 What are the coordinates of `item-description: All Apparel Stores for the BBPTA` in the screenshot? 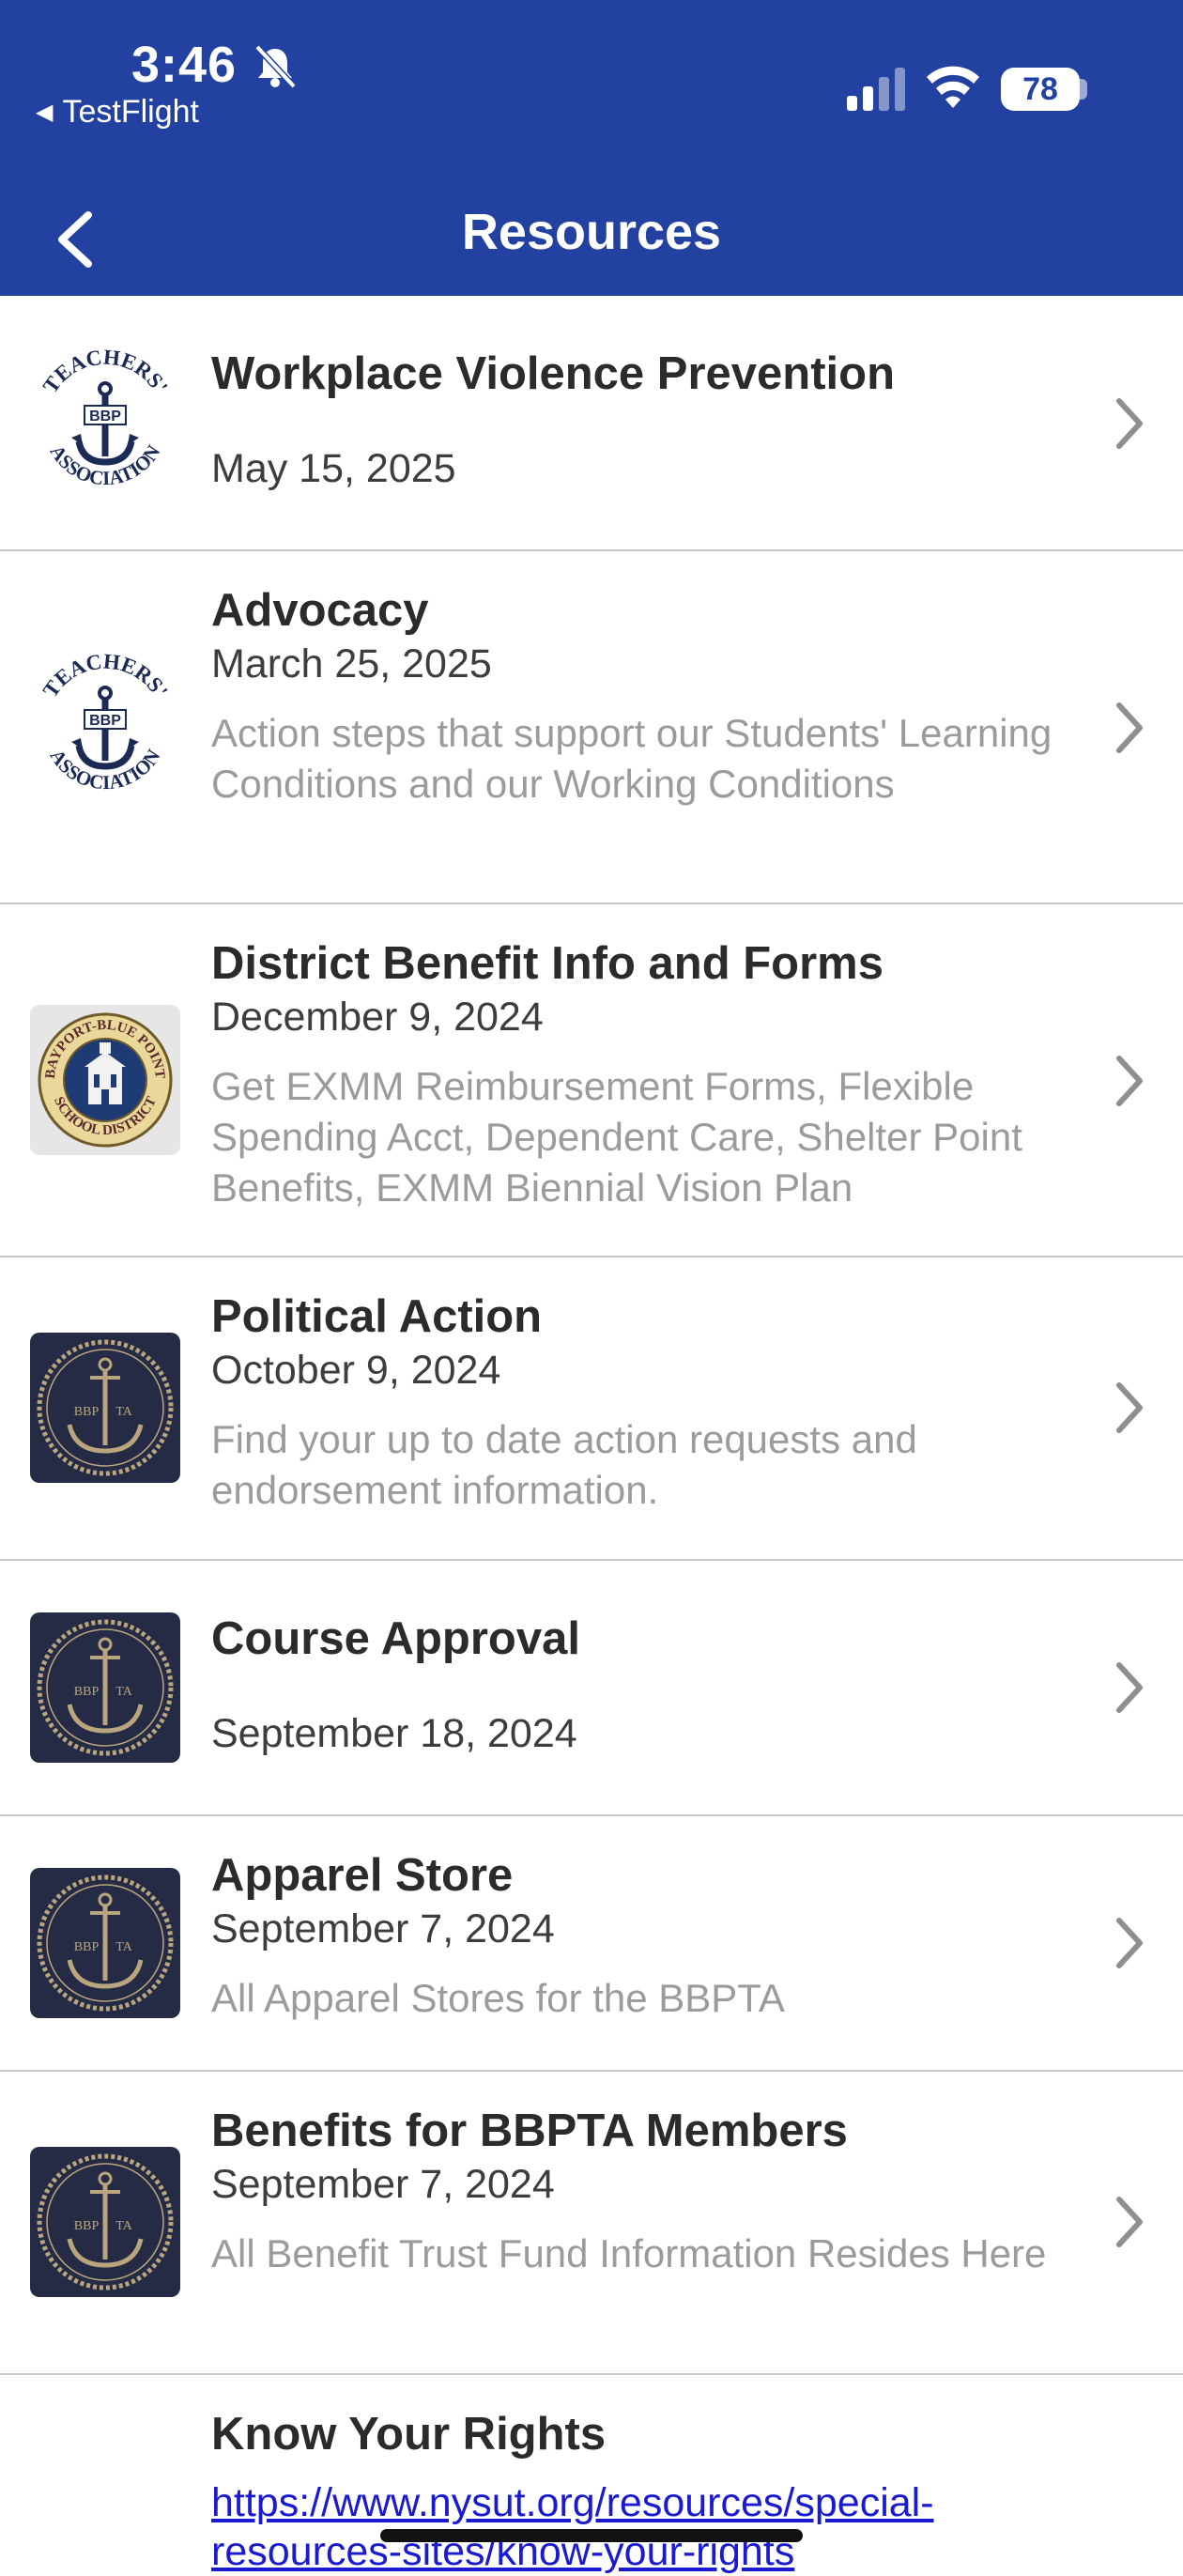 It's located at (498, 1998).